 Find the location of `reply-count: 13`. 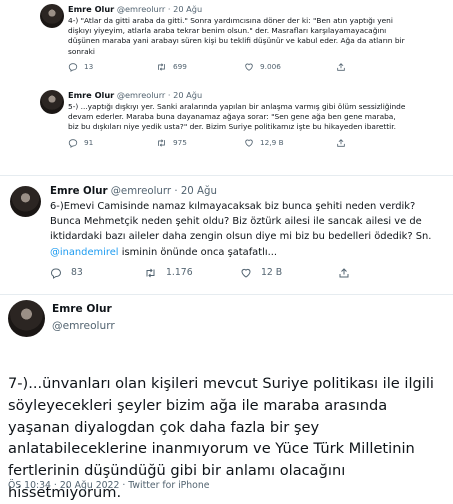

reply-count: 13 is located at coordinates (89, 67).